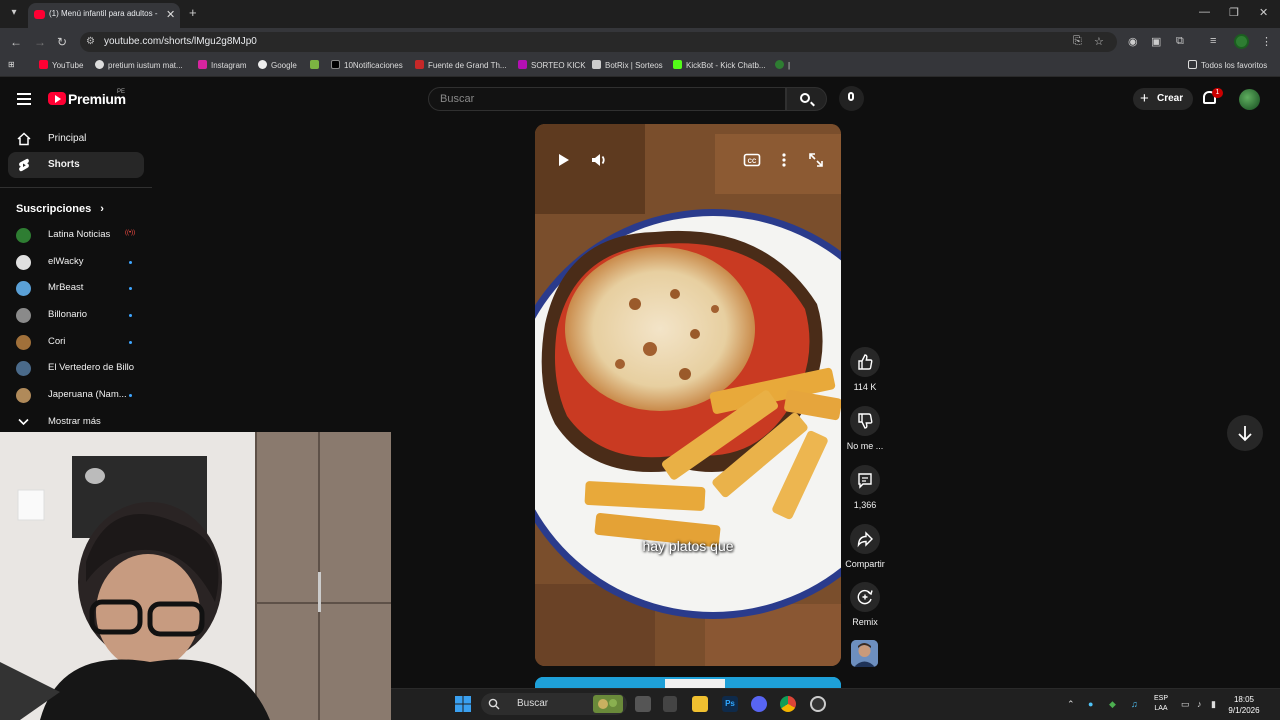 Image resolution: width=1280 pixels, height=720 pixels. I want to click on youtube-logo-icon, so click(57, 98).